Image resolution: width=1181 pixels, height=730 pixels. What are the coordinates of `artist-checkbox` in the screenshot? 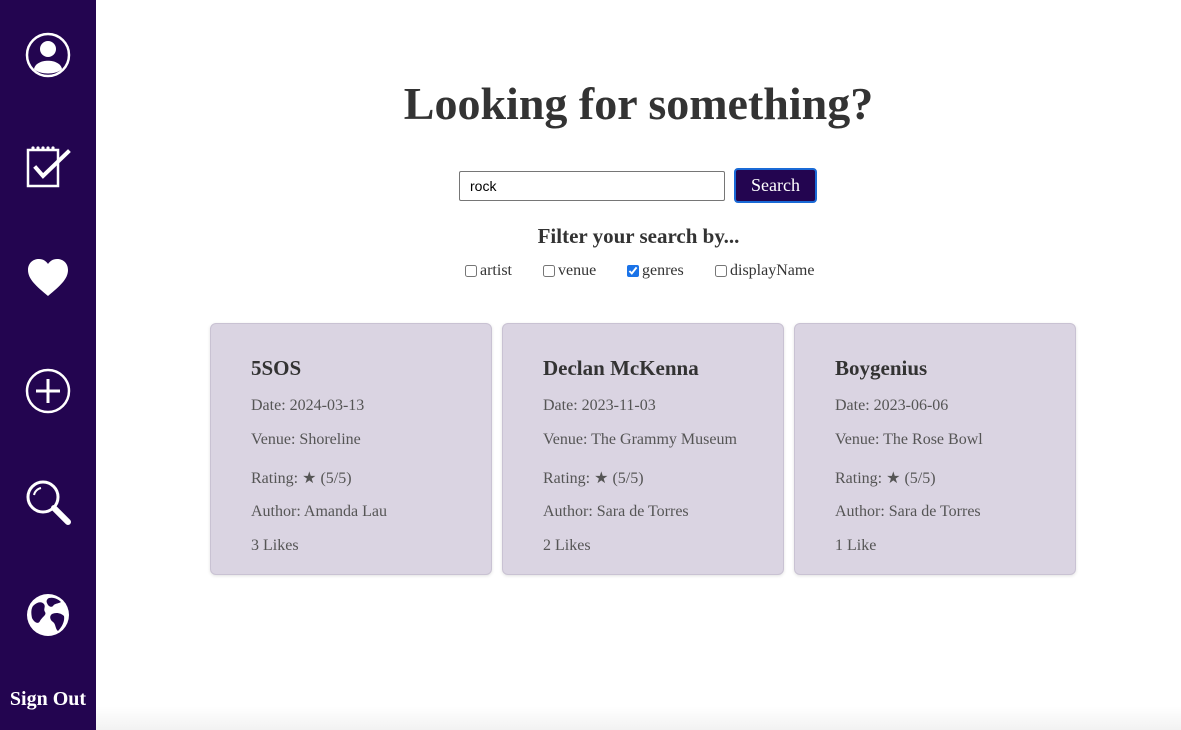 It's located at (471, 271).